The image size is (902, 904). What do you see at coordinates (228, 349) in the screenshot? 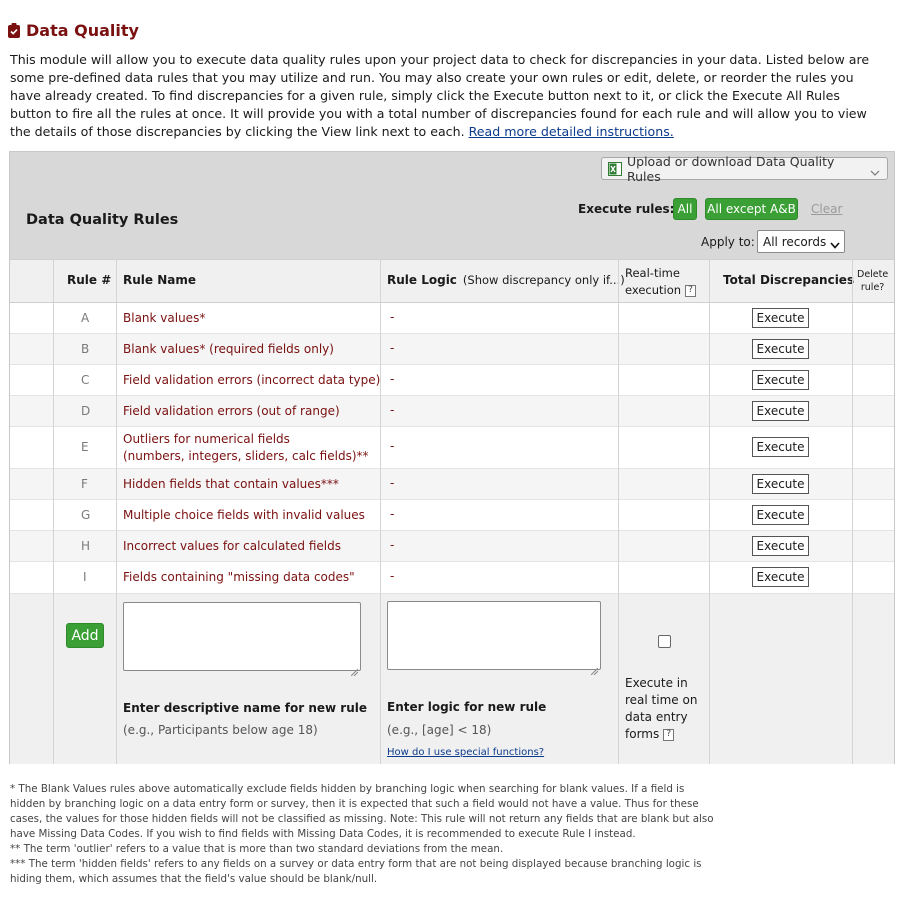
I see `rule-name: Blank values* (required fields only)` at bounding box center [228, 349].